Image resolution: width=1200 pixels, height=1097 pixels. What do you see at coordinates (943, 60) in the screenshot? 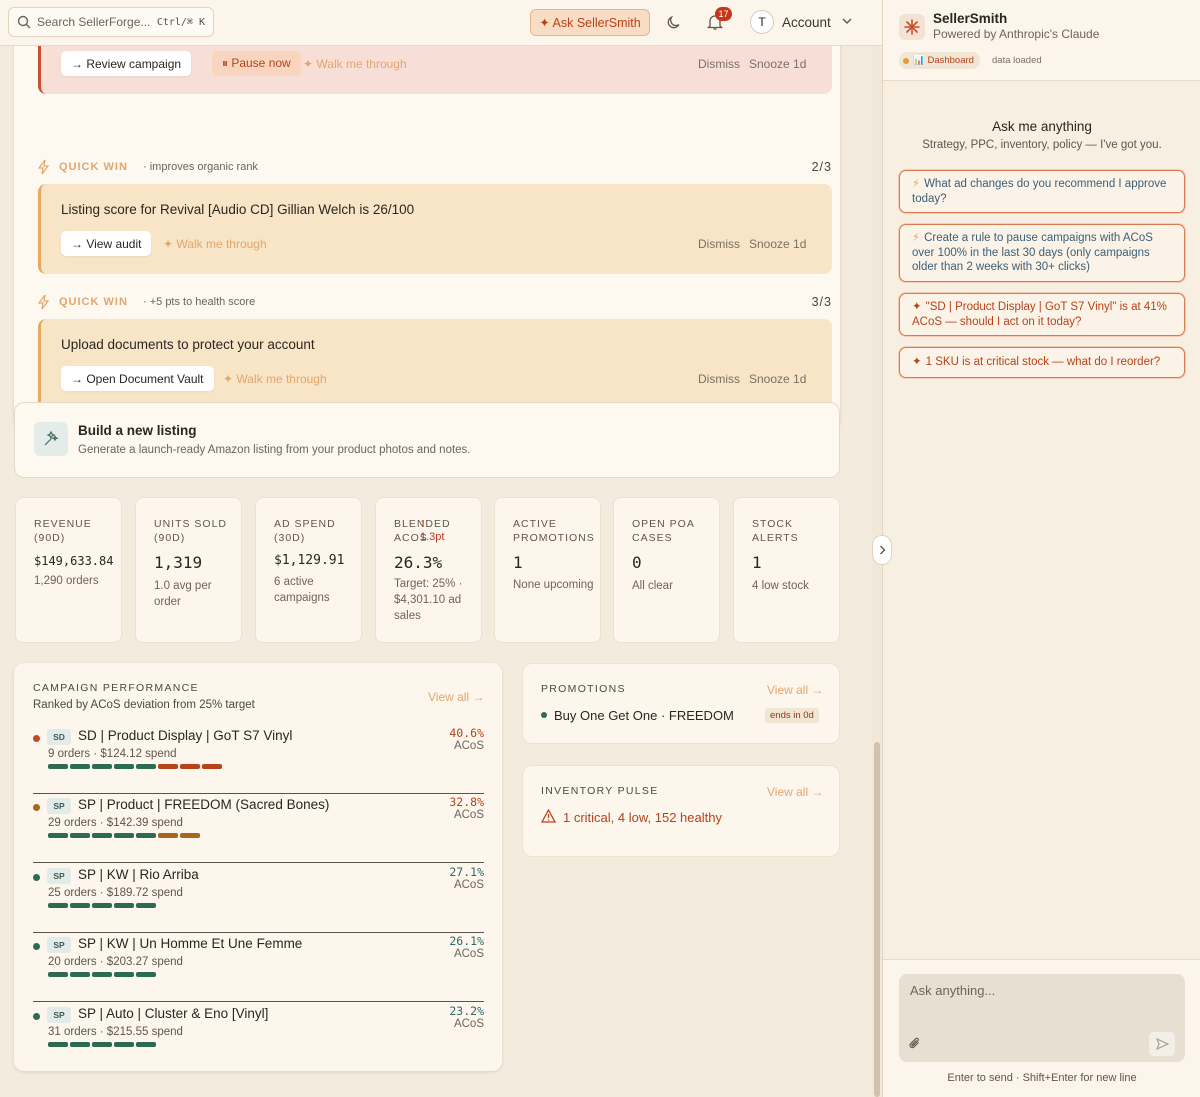
I see `context-chip-label: 📊 Dashboard` at bounding box center [943, 60].